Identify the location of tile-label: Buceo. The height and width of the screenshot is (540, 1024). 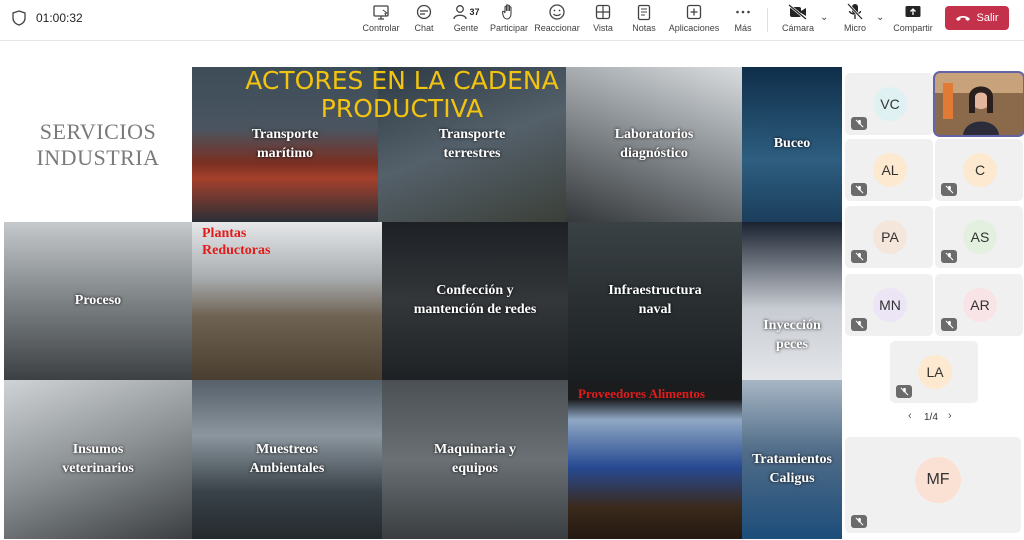
(792, 144).